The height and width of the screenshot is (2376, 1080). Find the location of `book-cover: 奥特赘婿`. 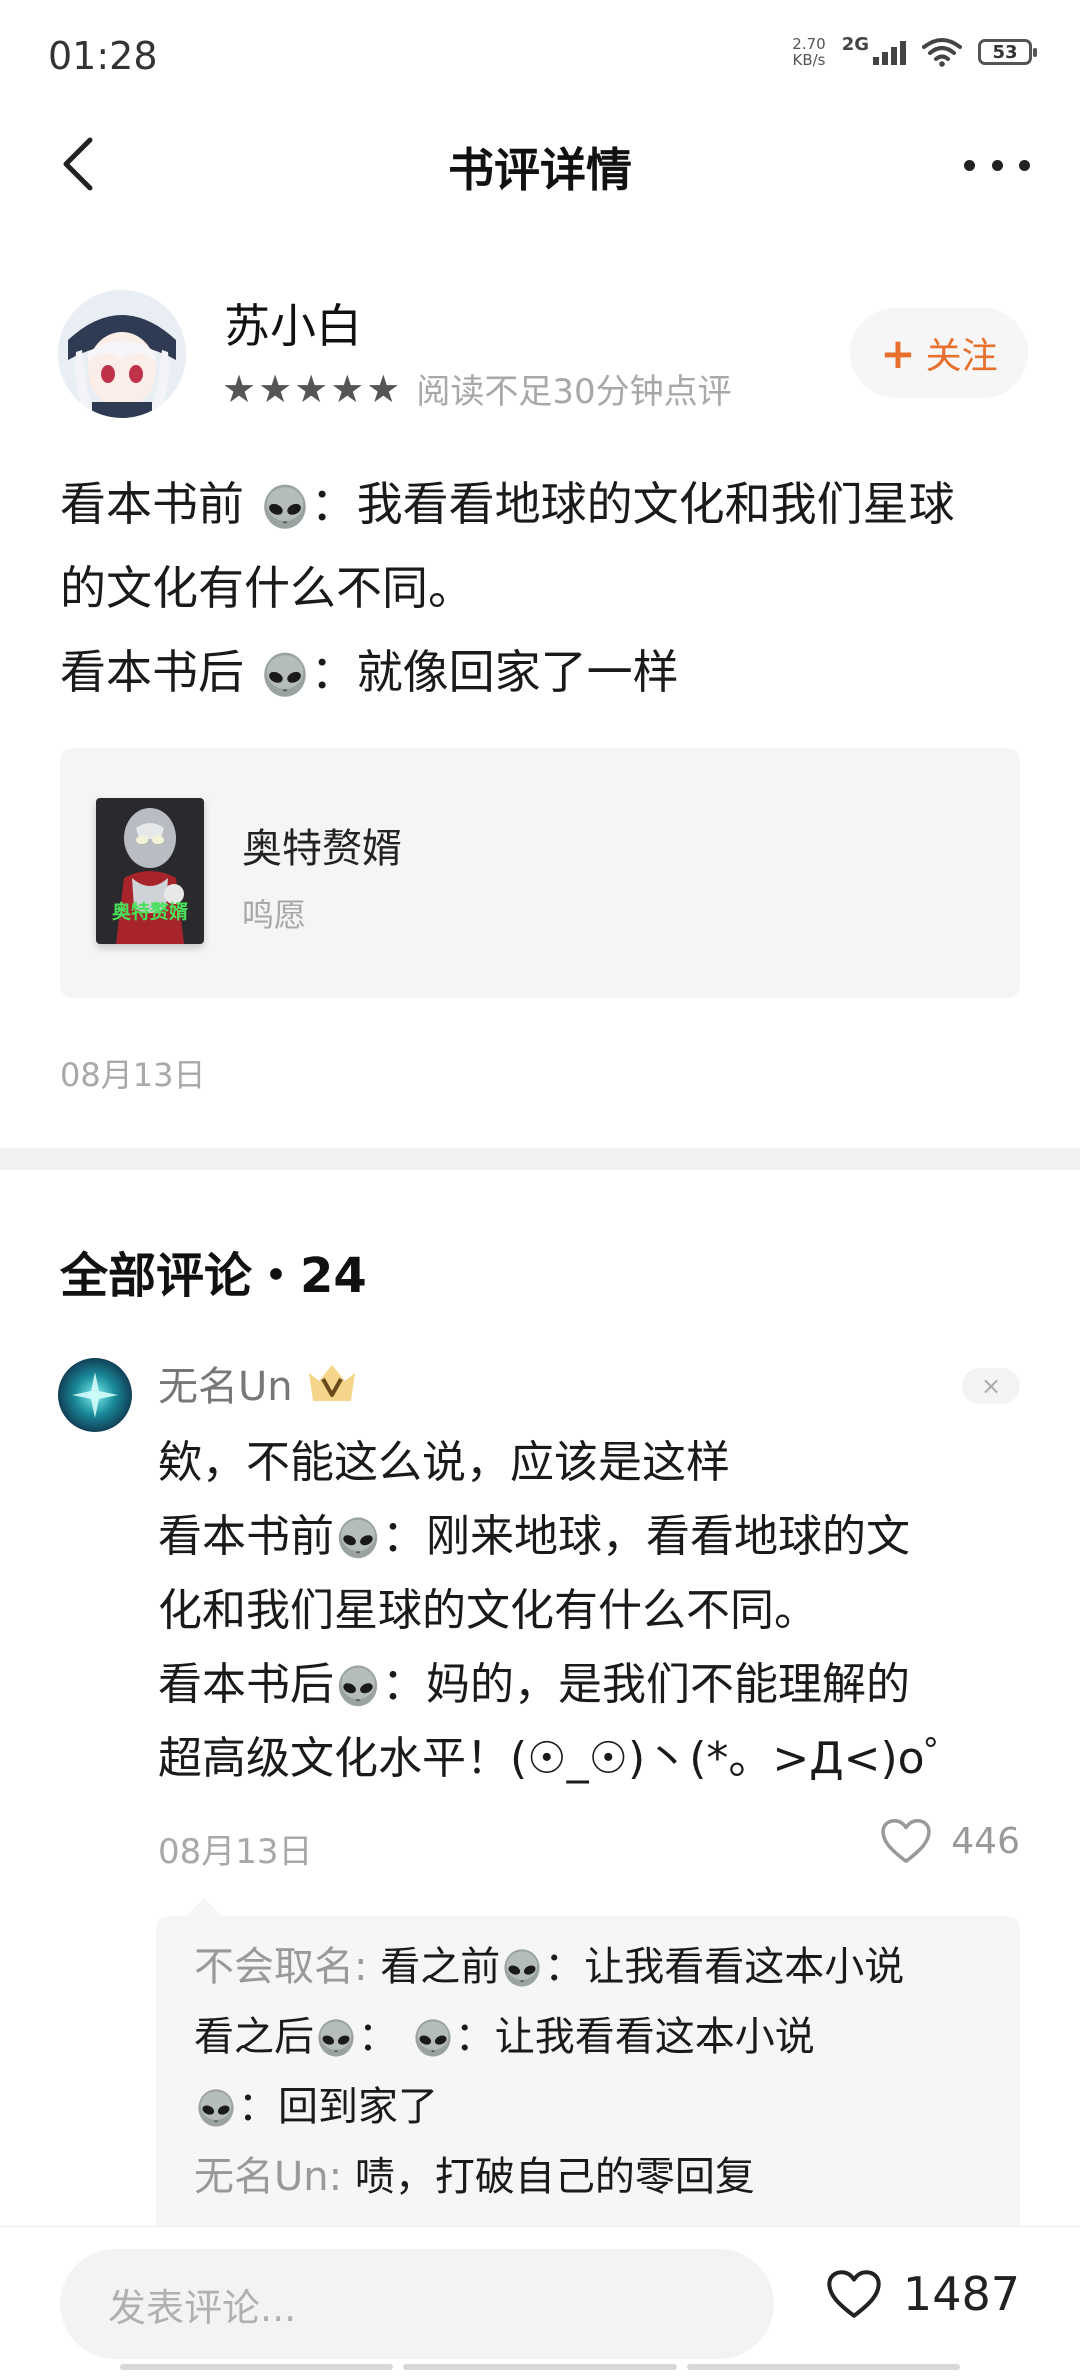

book-cover: 奥特赘婿 is located at coordinates (150, 871).